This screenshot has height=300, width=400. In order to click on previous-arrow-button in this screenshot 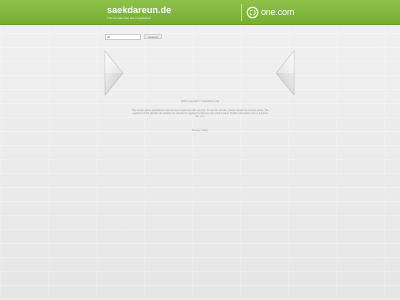, I will do `click(114, 73)`.